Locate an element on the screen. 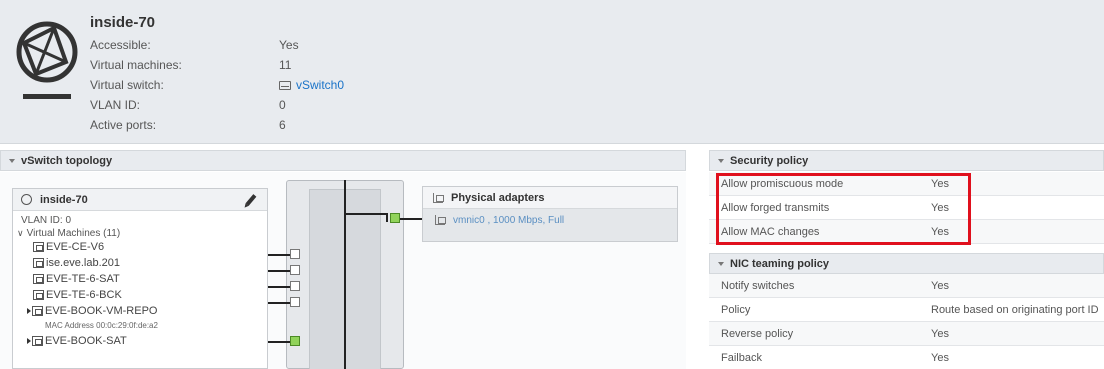  vm-name: EVE-BOOK-SAT is located at coordinates (86, 341).